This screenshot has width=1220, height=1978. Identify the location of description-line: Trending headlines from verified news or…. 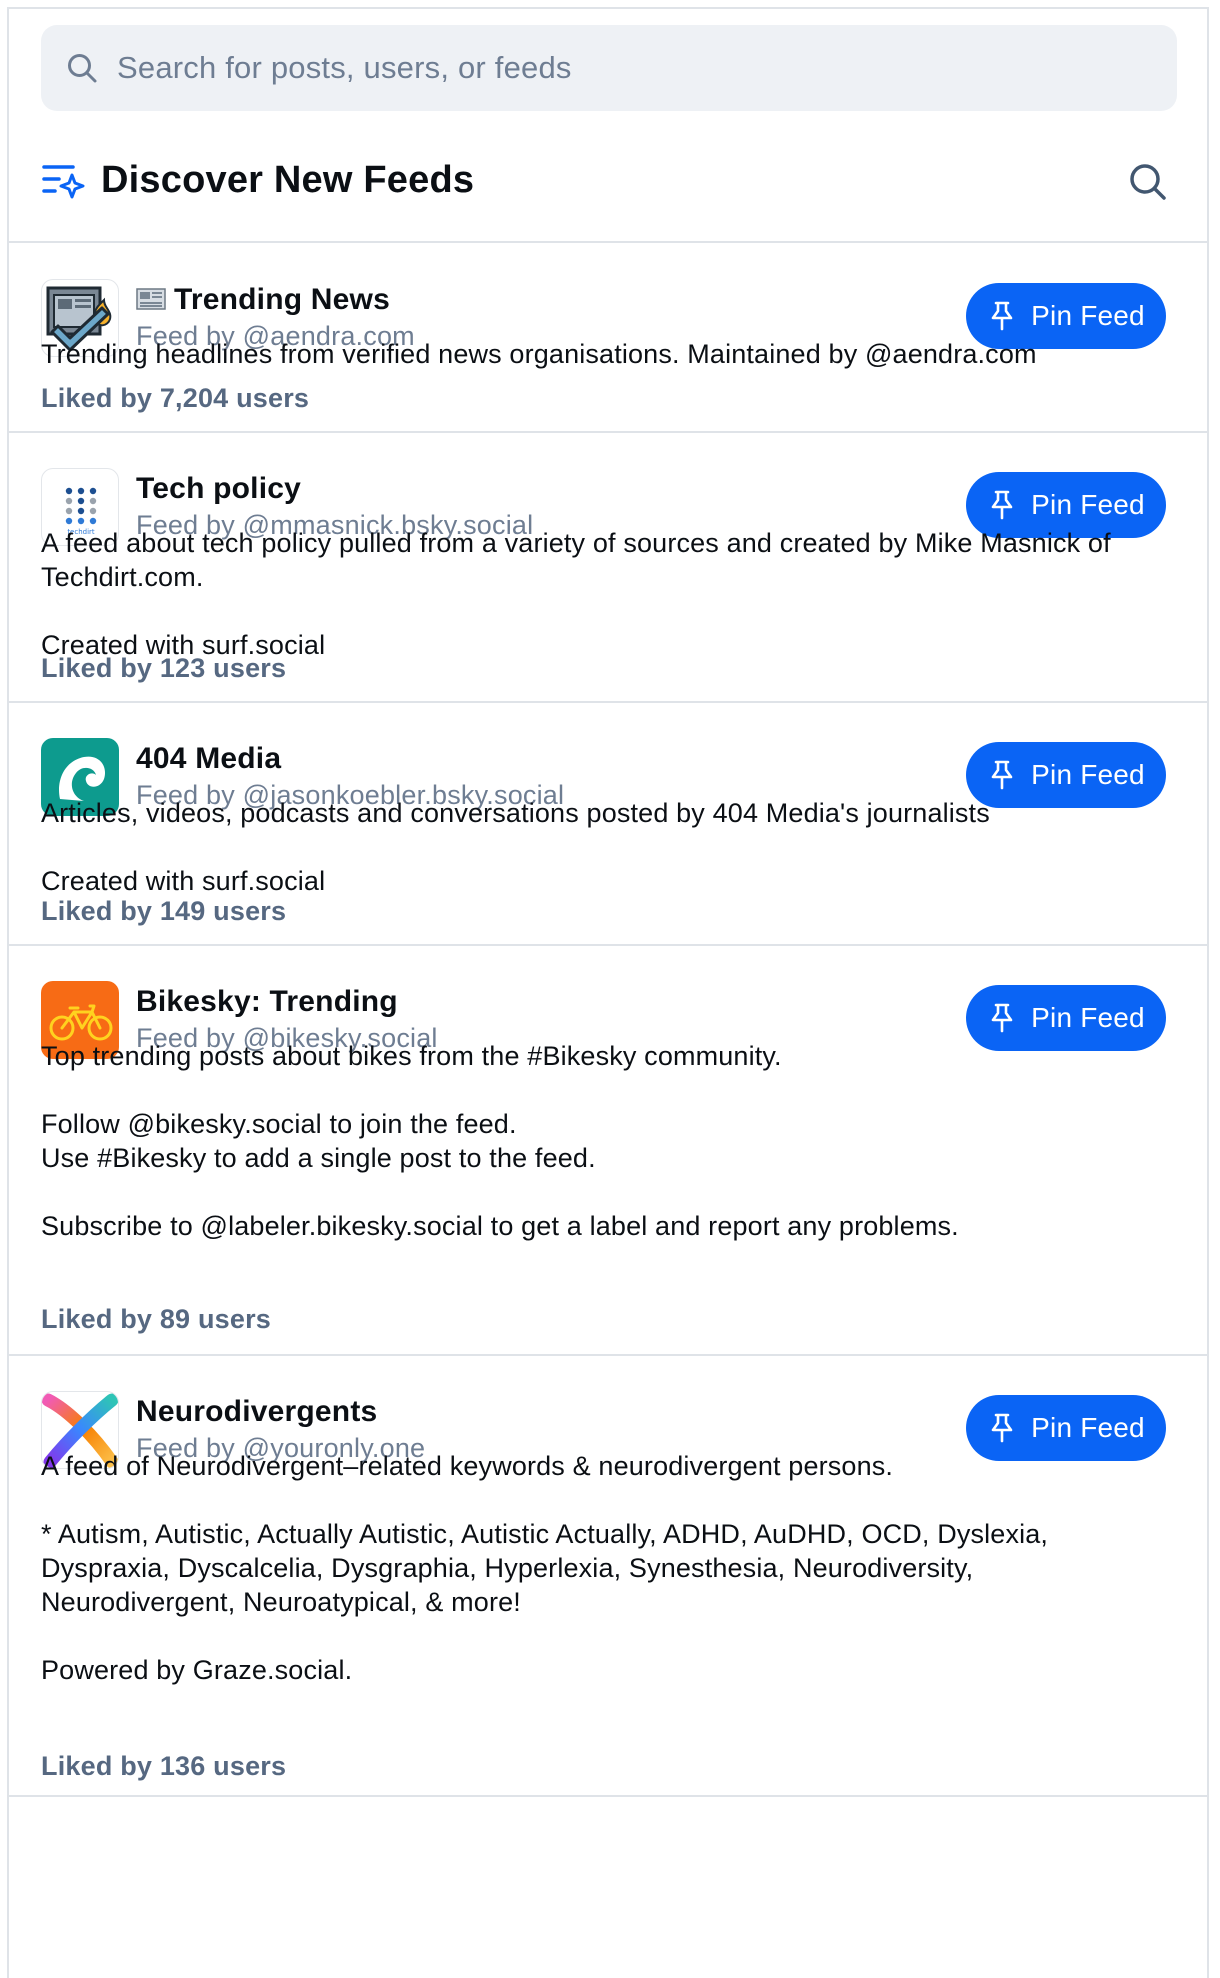
(539, 354).